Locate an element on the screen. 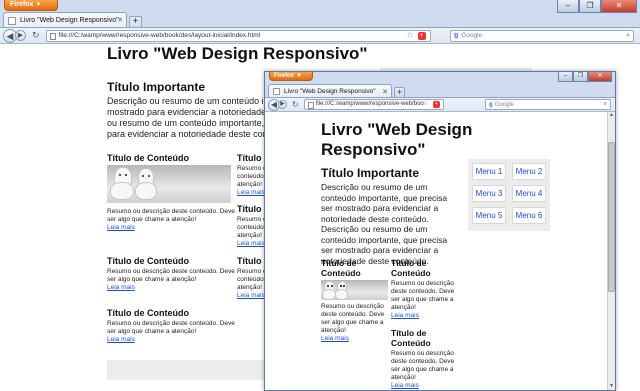  footer-panel is located at coordinates (192, 370).